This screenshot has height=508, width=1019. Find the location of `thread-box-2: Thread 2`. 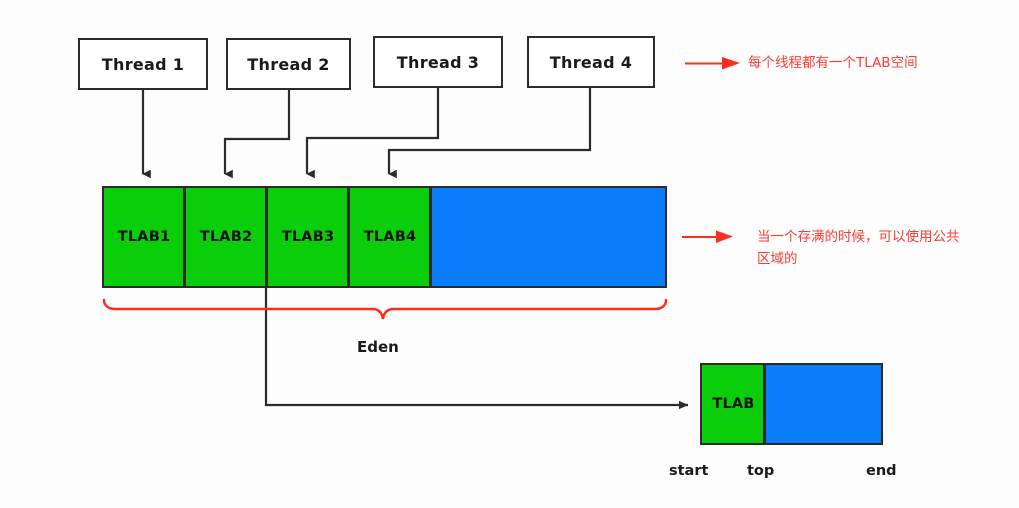

thread-box-2: Thread 2 is located at coordinates (288, 64).